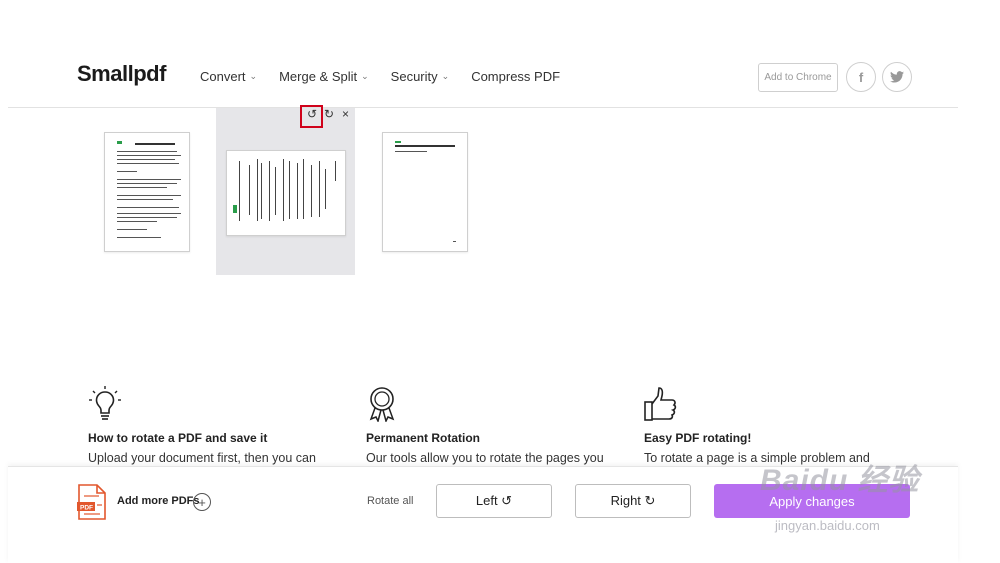  Describe the element at coordinates (757, 458) in the screenshot. I see `feature-text: To rotate a page is a simple problem and` at that location.